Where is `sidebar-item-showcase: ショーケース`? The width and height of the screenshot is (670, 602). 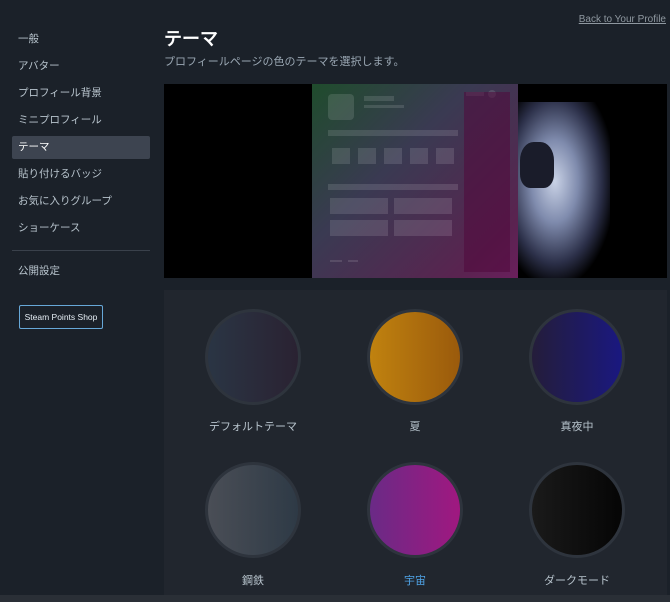 sidebar-item-showcase: ショーケース is located at coordinates (81, 228).